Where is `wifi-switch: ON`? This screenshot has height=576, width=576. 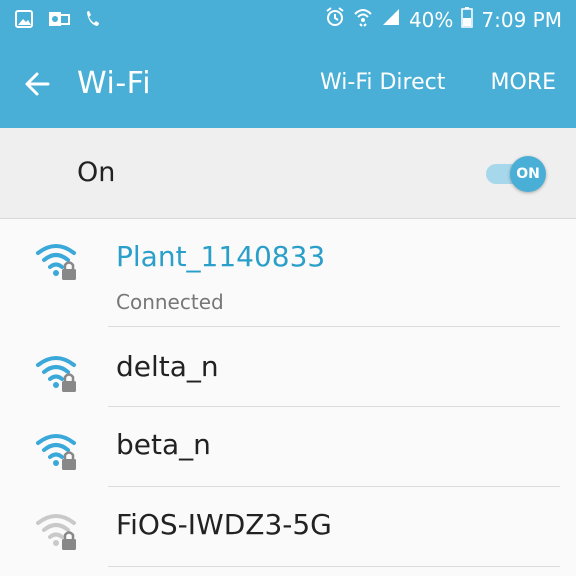 wifi-switch: ON is located at coordinates (518, 174).